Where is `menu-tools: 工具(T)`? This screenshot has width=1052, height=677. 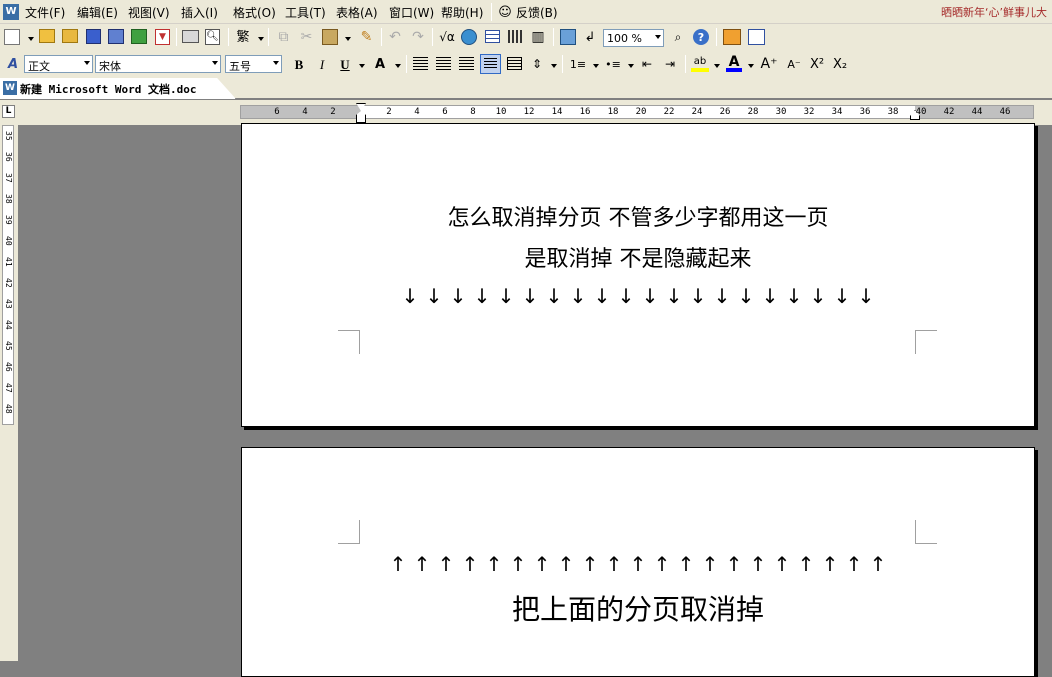 menu-tools: 工具(T) is located at coordinates (305, 12).